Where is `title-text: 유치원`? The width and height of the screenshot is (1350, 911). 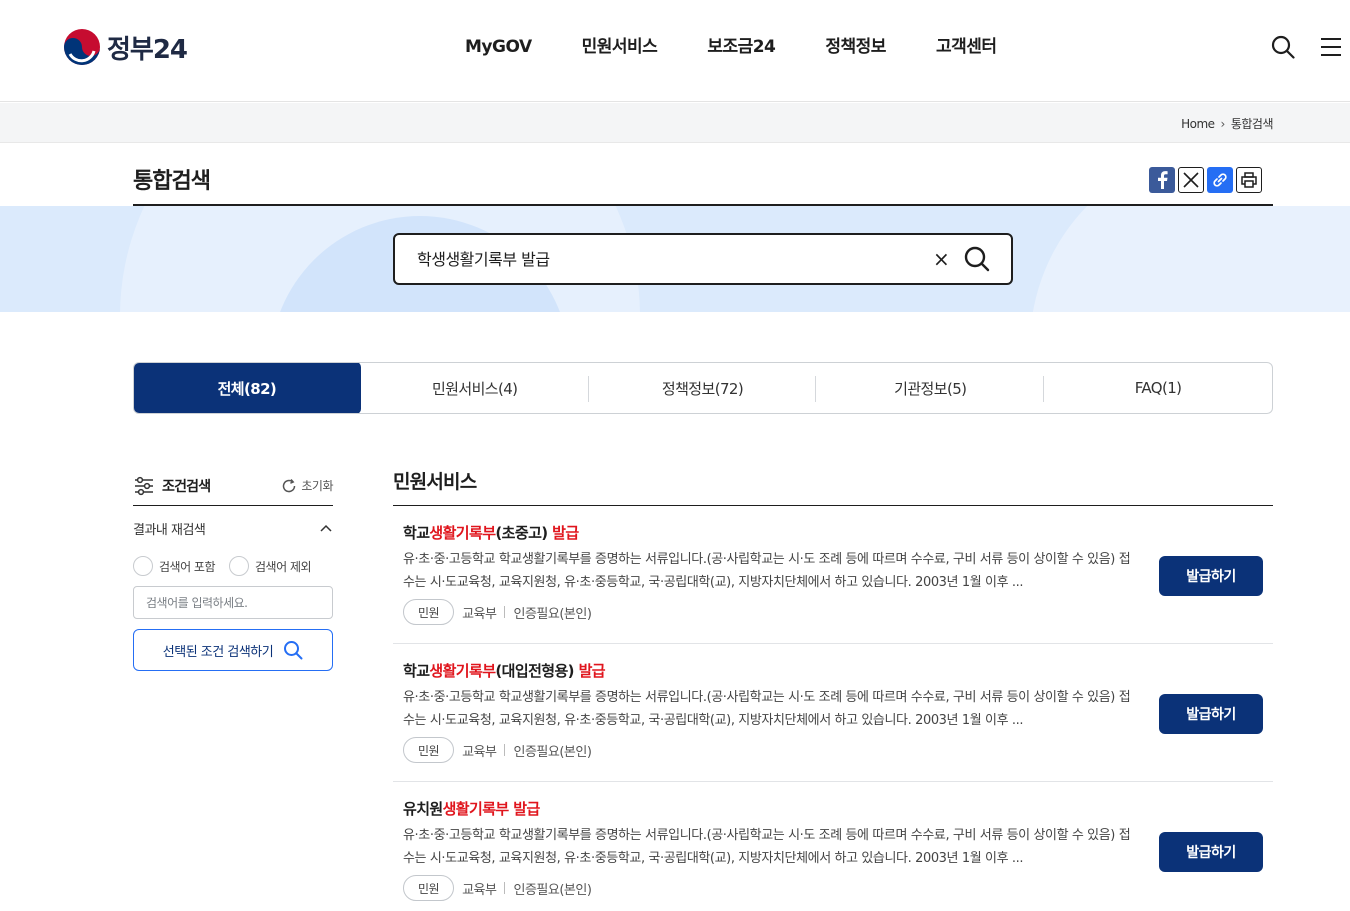 title-text: 유치원 is located at coordinates (423, 809).